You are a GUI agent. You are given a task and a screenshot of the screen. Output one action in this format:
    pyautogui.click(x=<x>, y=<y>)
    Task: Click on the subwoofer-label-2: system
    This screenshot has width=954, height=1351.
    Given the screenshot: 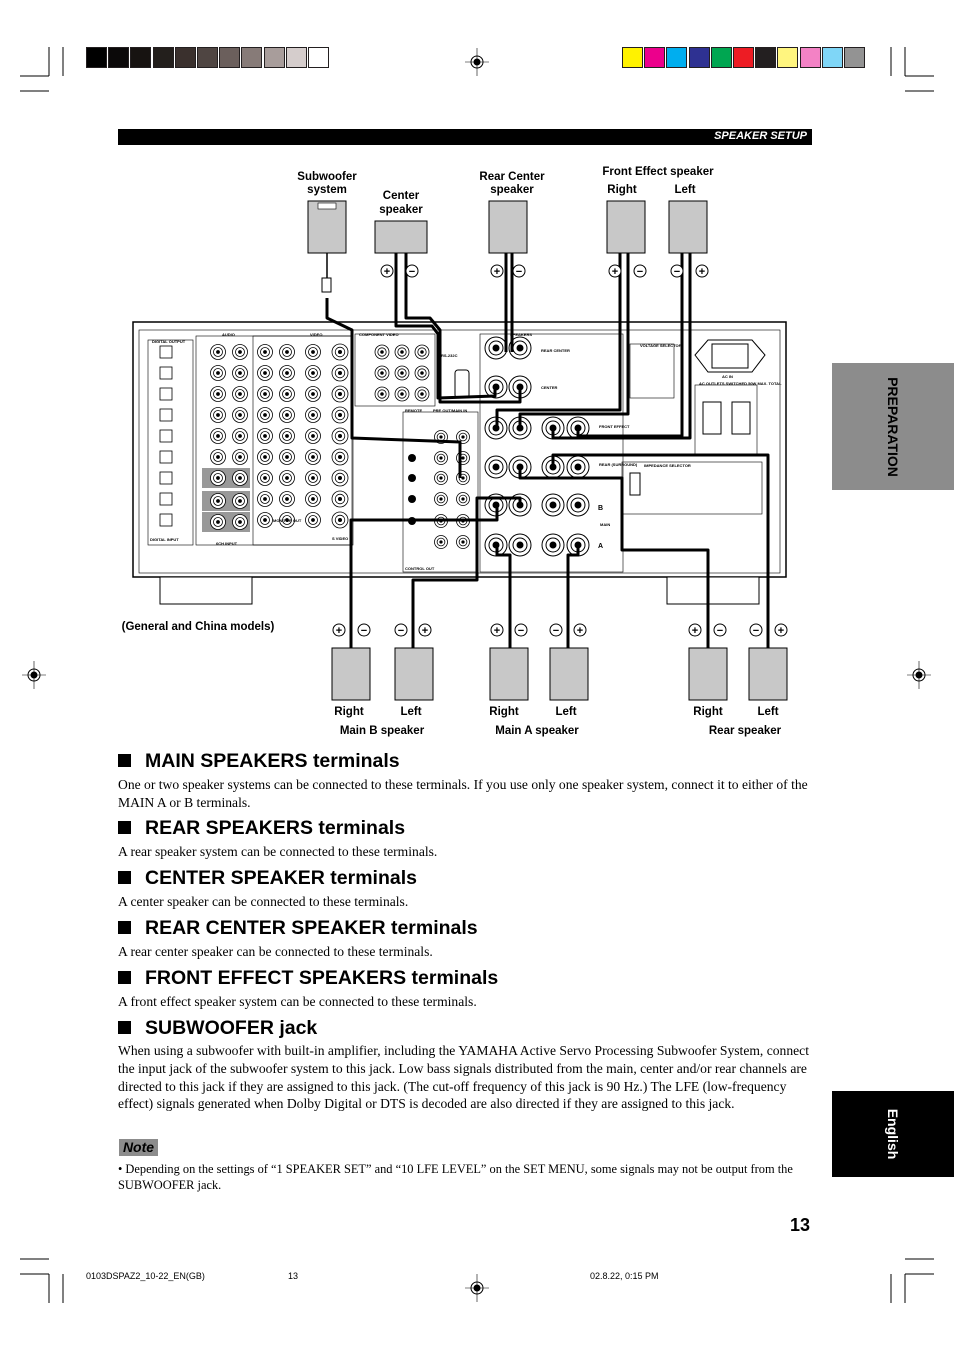 What is the action you would take?
    pyautogui.click(x=327, y=190)
    